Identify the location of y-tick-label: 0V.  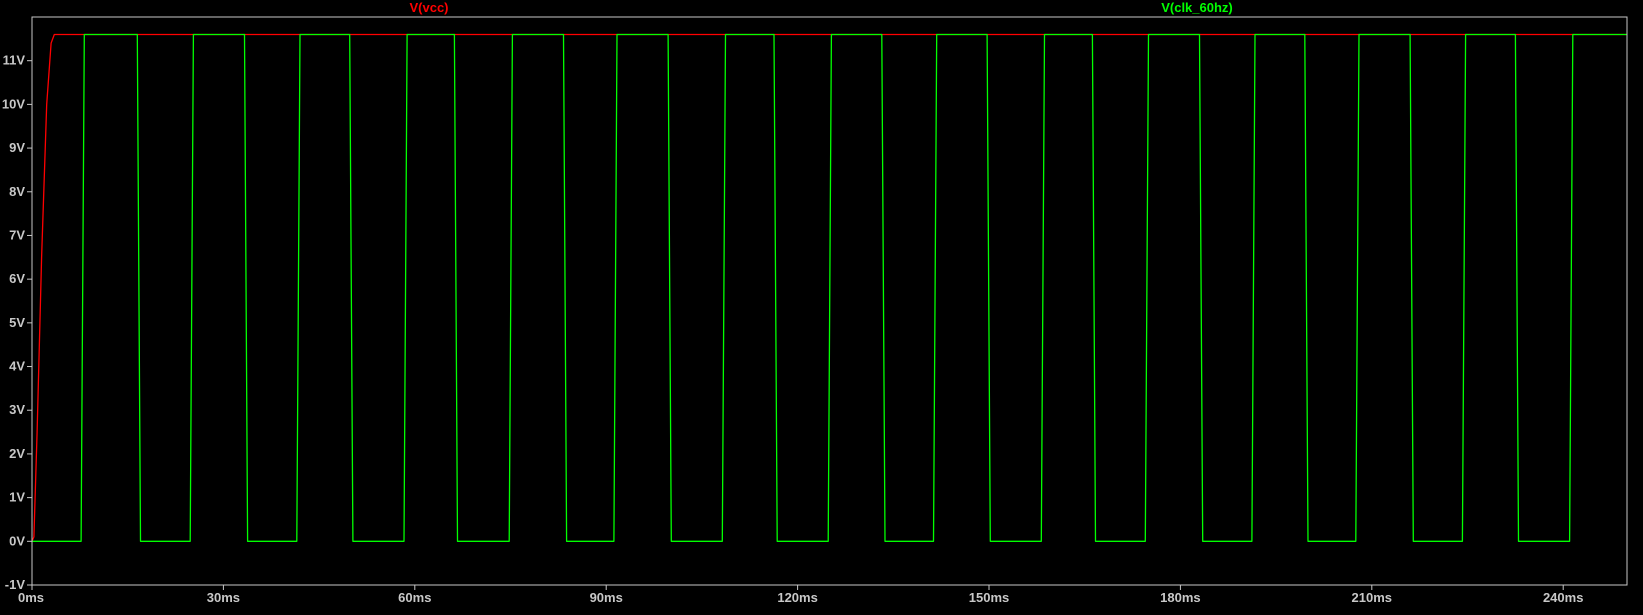
(17, 540).